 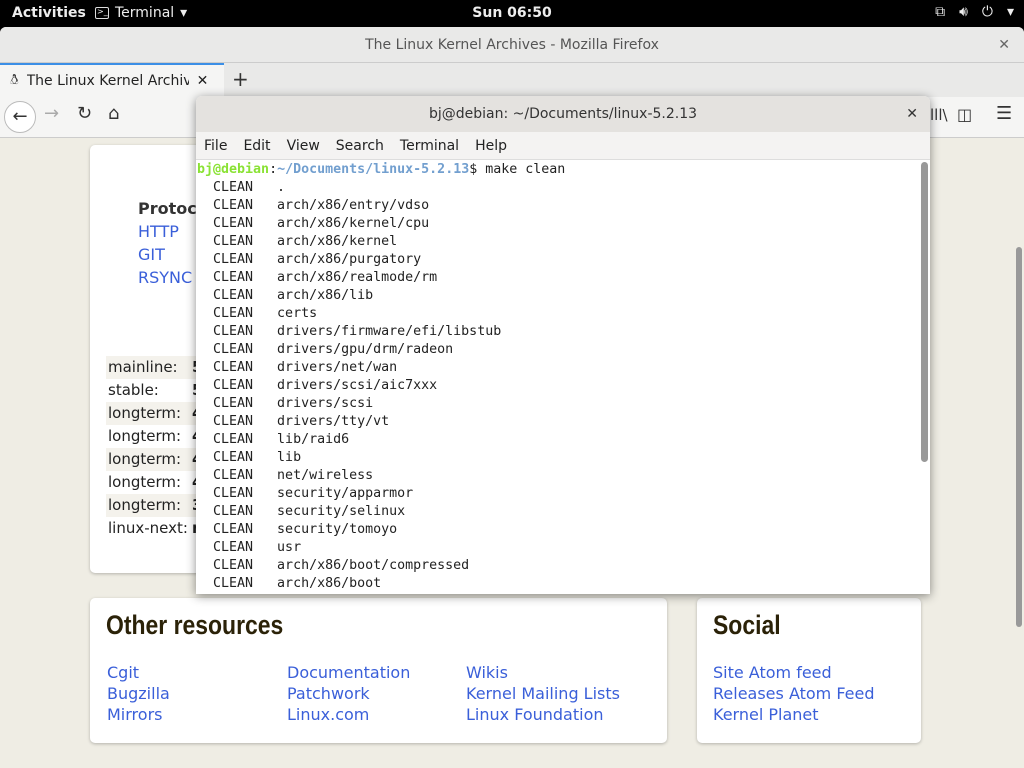 I want to click on release-label: linux-next:, so click(x=148, y=528).